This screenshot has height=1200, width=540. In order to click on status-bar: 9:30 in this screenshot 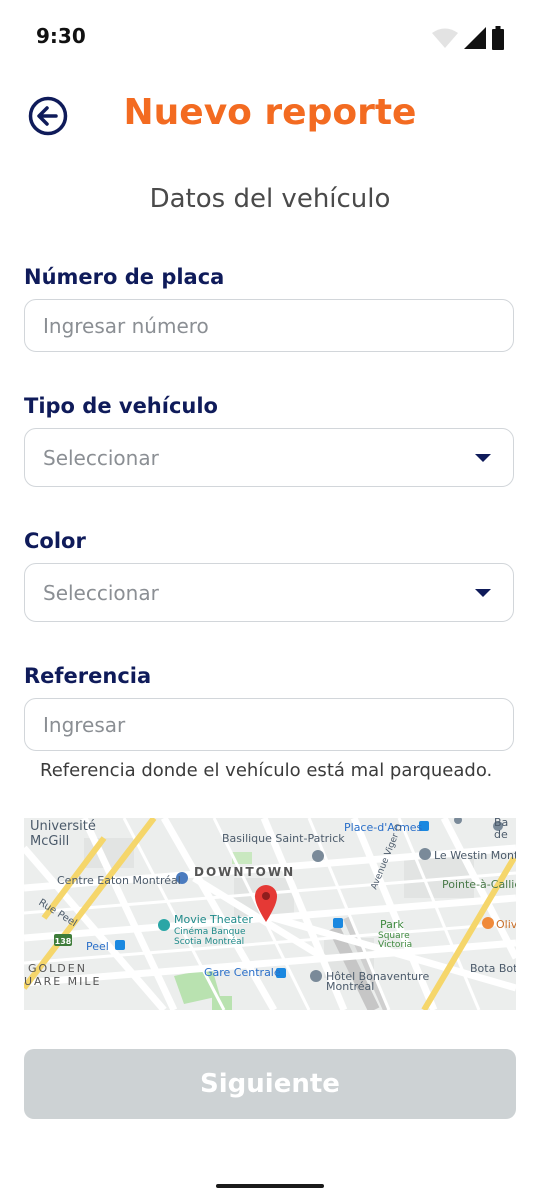, I will do `click(270, 36)`.